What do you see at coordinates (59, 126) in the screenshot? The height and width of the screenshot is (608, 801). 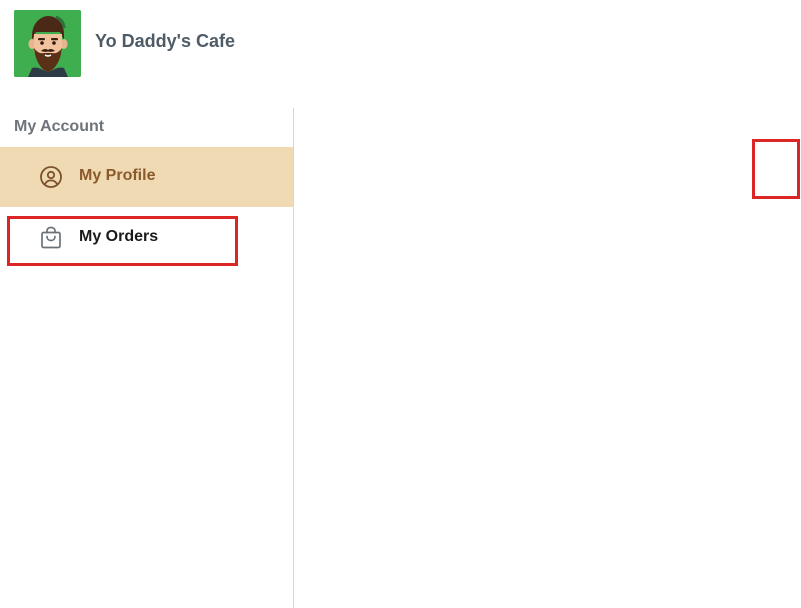 I see `section-label-my-account: My Account` at bounding box center [59, 126].